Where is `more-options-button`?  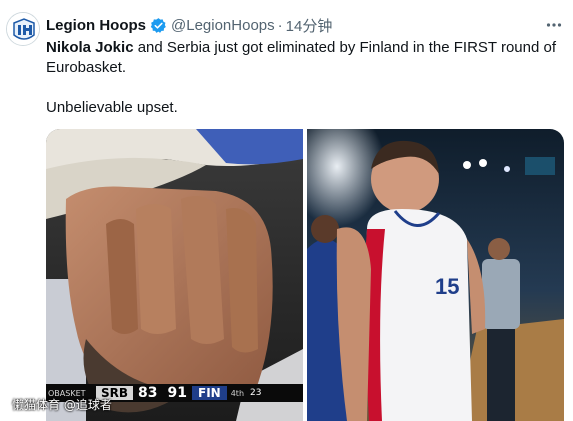
more-options-button is located at coordinates (554, 25).